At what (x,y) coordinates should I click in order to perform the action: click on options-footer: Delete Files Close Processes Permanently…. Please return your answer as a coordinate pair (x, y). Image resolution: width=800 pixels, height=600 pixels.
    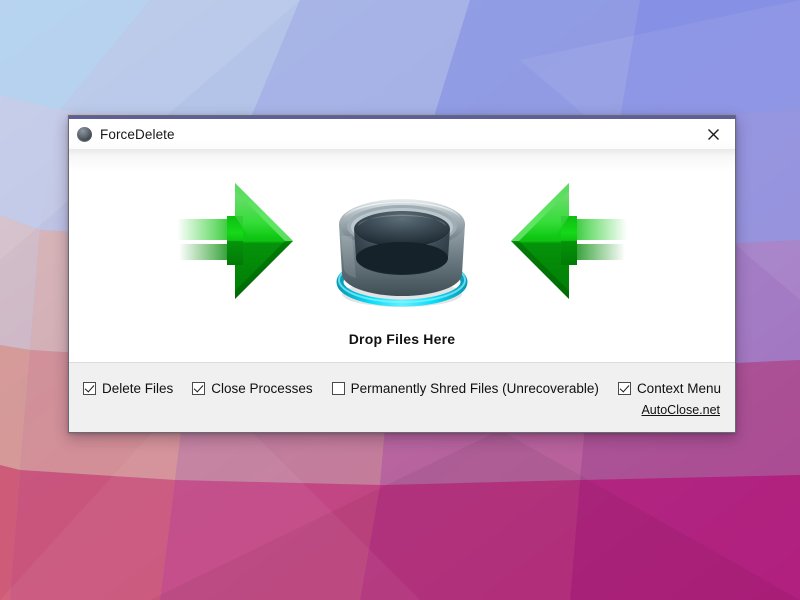
    Looking at the image, I should click on (402, 397).